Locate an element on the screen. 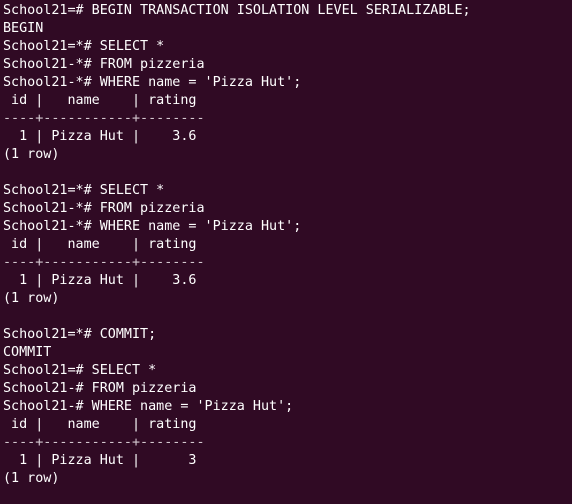 The height and width of the screenshot is (504, 572). terminal-line-output: BEGIN is located at coordinates (23, 28).